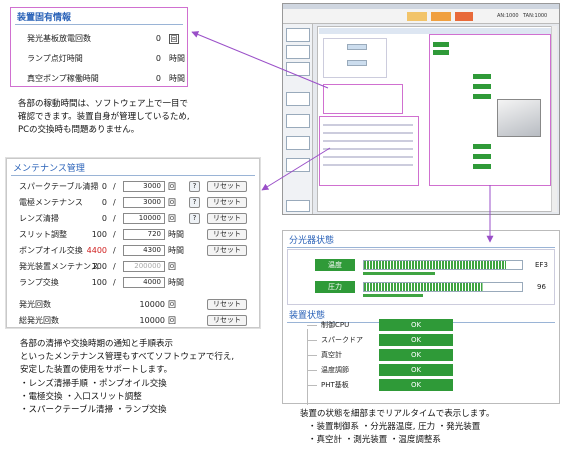 The image size is (565, 450). I want to click on device-info-title: 装置固有情報, so click(99, 18).